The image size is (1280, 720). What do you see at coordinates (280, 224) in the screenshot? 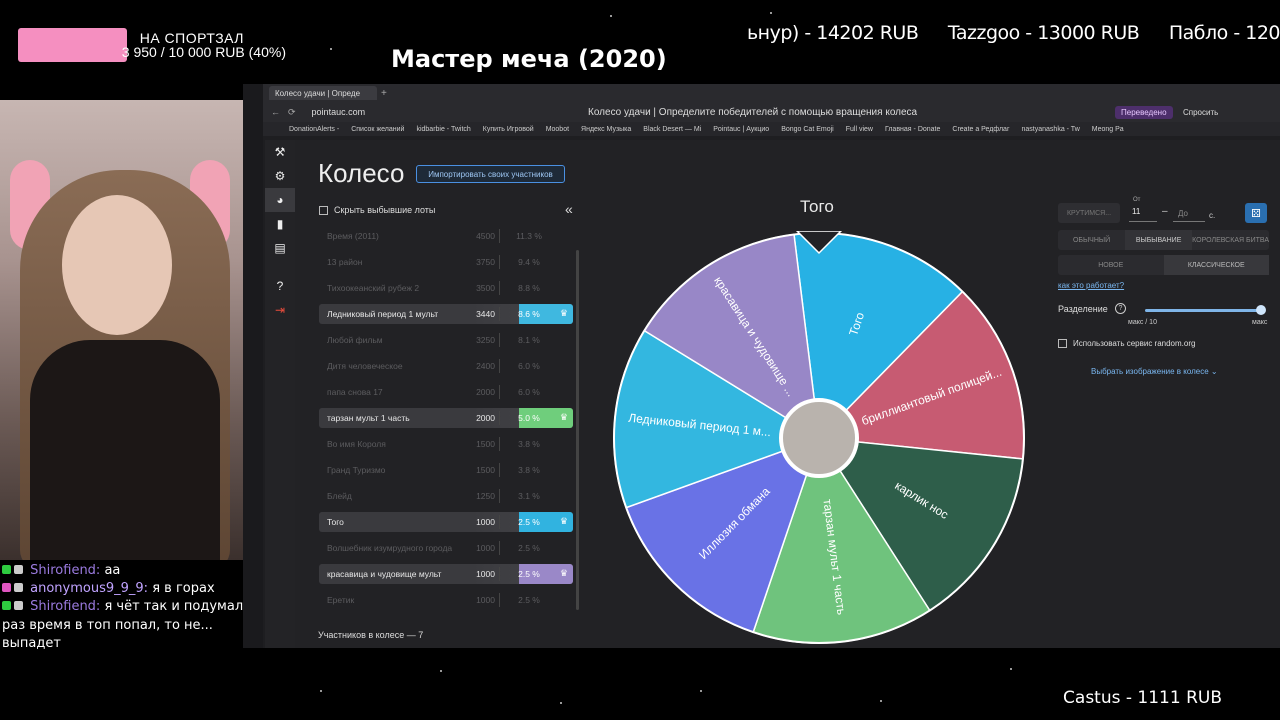
I see `stats-icon: ▮` at bounding box center [280, 224].